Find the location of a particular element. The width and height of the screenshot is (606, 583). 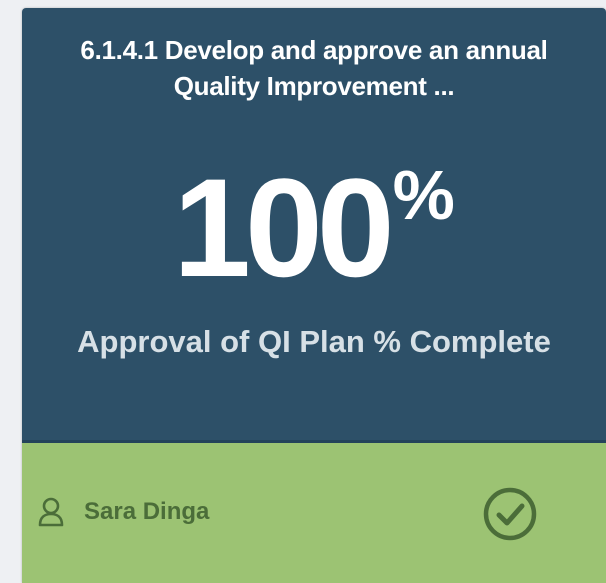

check-circle-icon is located at coordinates (510, 514).